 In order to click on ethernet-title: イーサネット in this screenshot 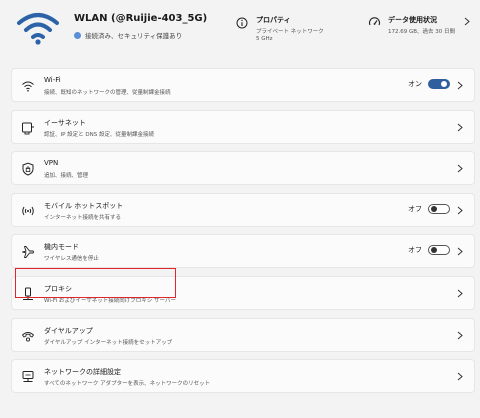, I will do `click(65, 122)`.